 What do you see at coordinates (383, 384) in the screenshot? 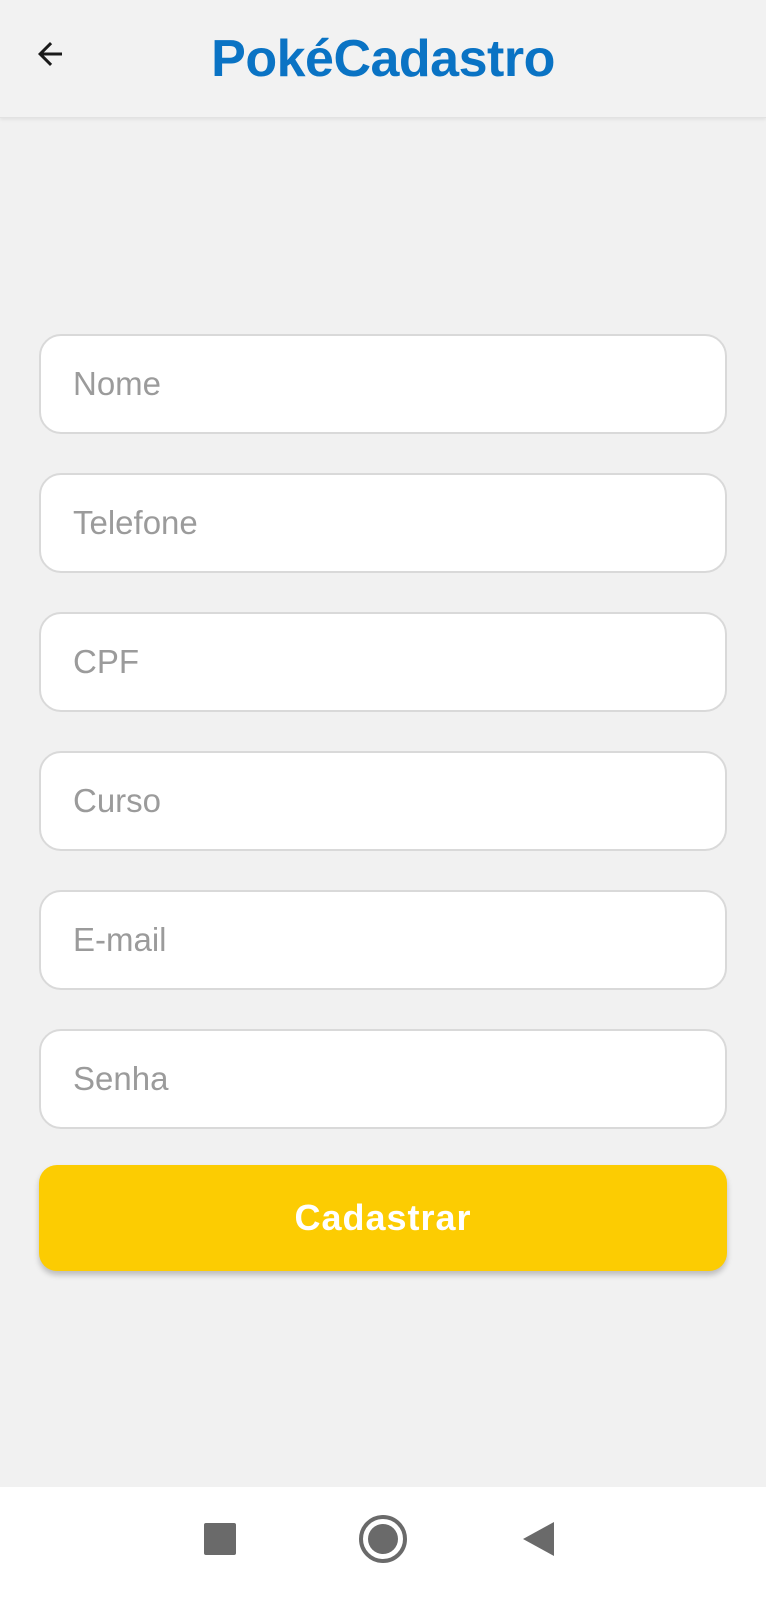
I see `name-field` at bounding box center [383, 384].